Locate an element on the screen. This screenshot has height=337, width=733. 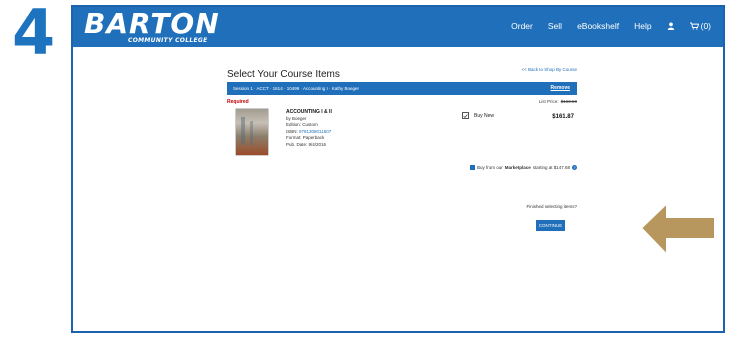
cart-button: (0) is located at coordinates (700, 26).